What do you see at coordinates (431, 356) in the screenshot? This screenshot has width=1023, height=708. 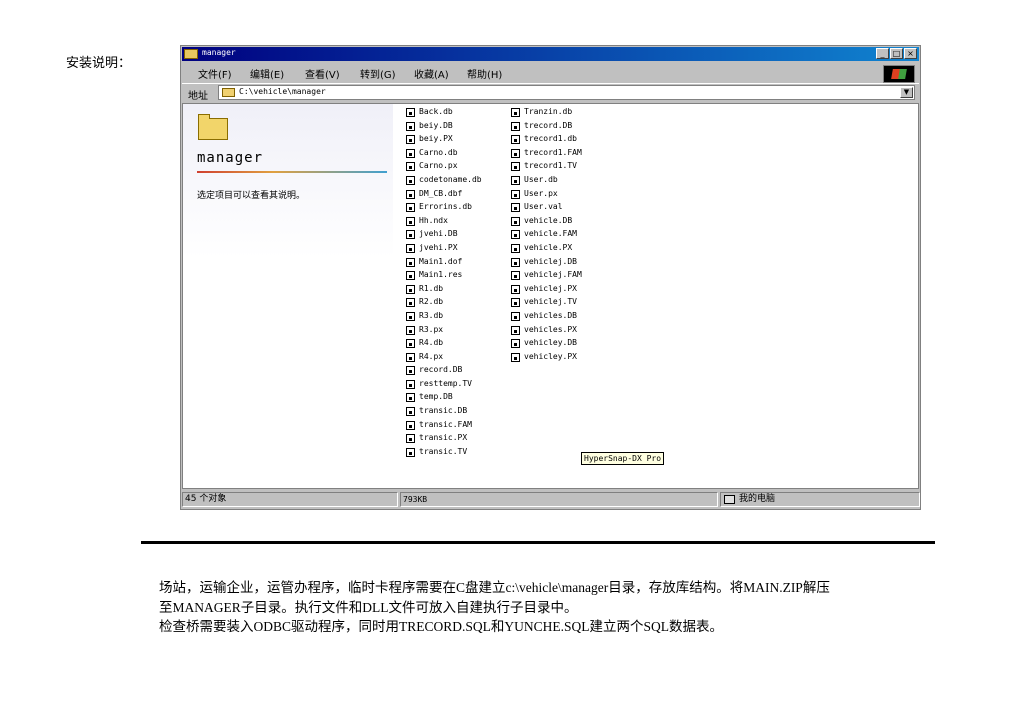 I see `file-name: R4.px` at bounding box center [431, 356].